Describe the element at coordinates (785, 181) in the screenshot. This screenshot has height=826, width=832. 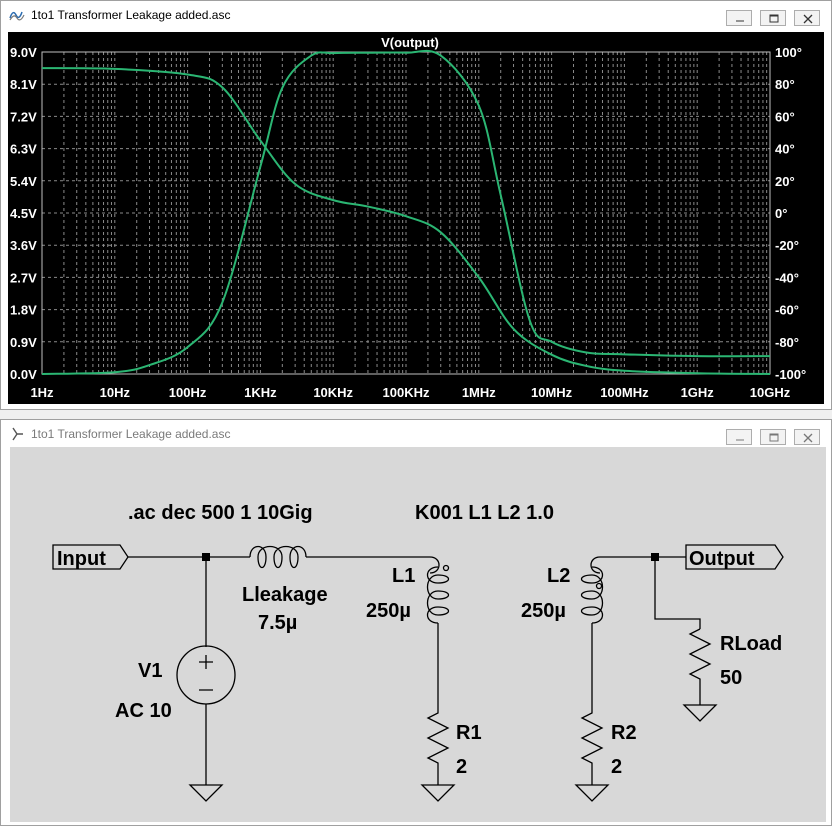
I see `y-right-tick-label: 20°` at that location.